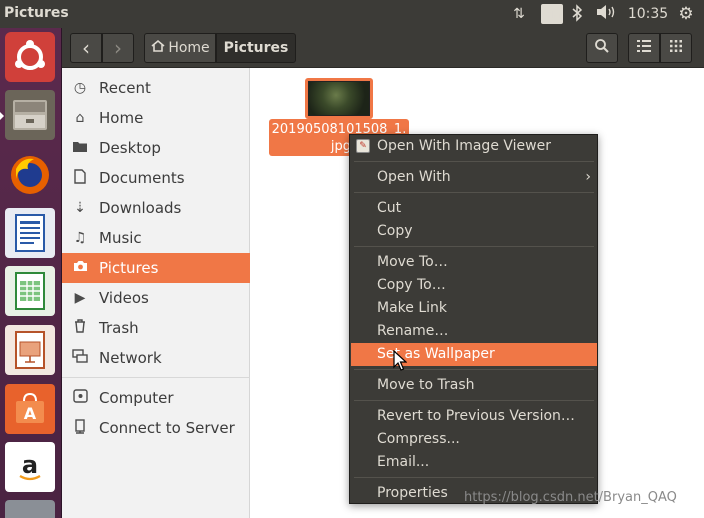 This screenshot has width=704, height=518. I want to click on sidebar-item-pictures: Pictures, so click(156, 268).